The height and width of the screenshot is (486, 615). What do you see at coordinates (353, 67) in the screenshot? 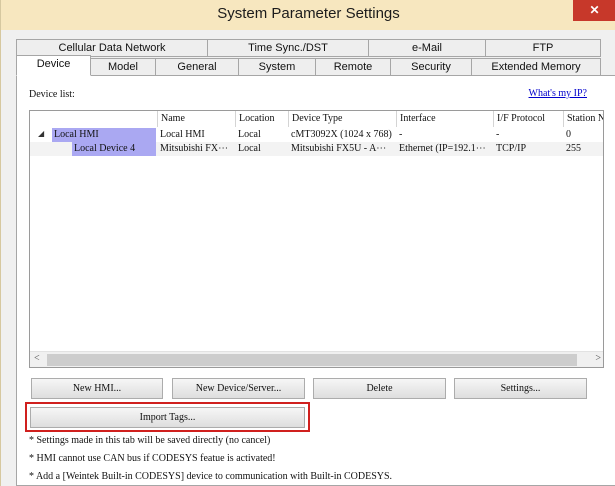
I see `tab-remote: Remote` at bounding box center [353, 67].